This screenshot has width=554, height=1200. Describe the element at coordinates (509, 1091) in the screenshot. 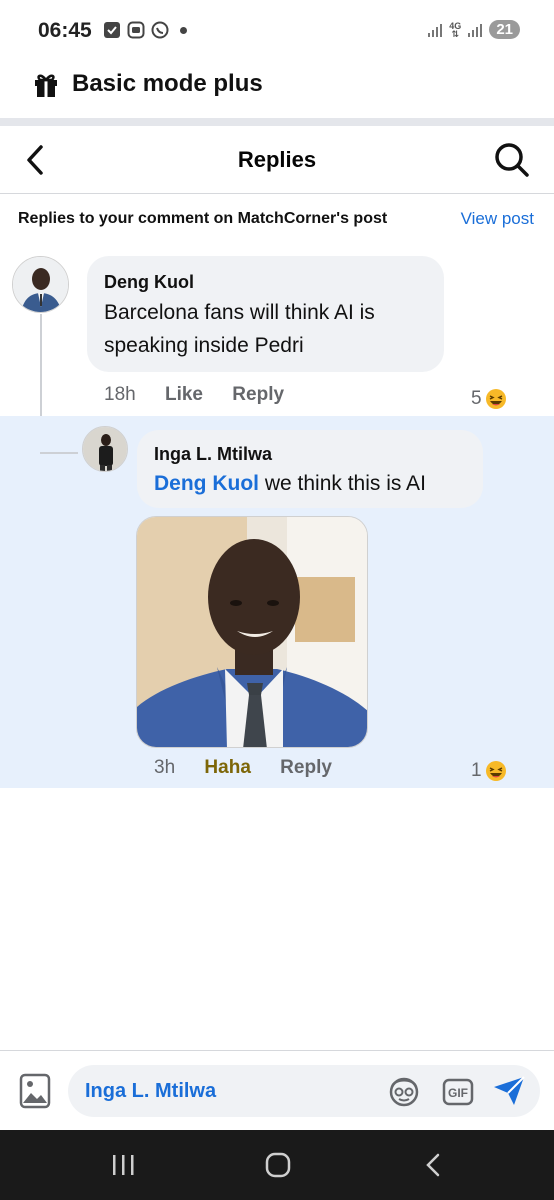

I see `send-icon` at that location.